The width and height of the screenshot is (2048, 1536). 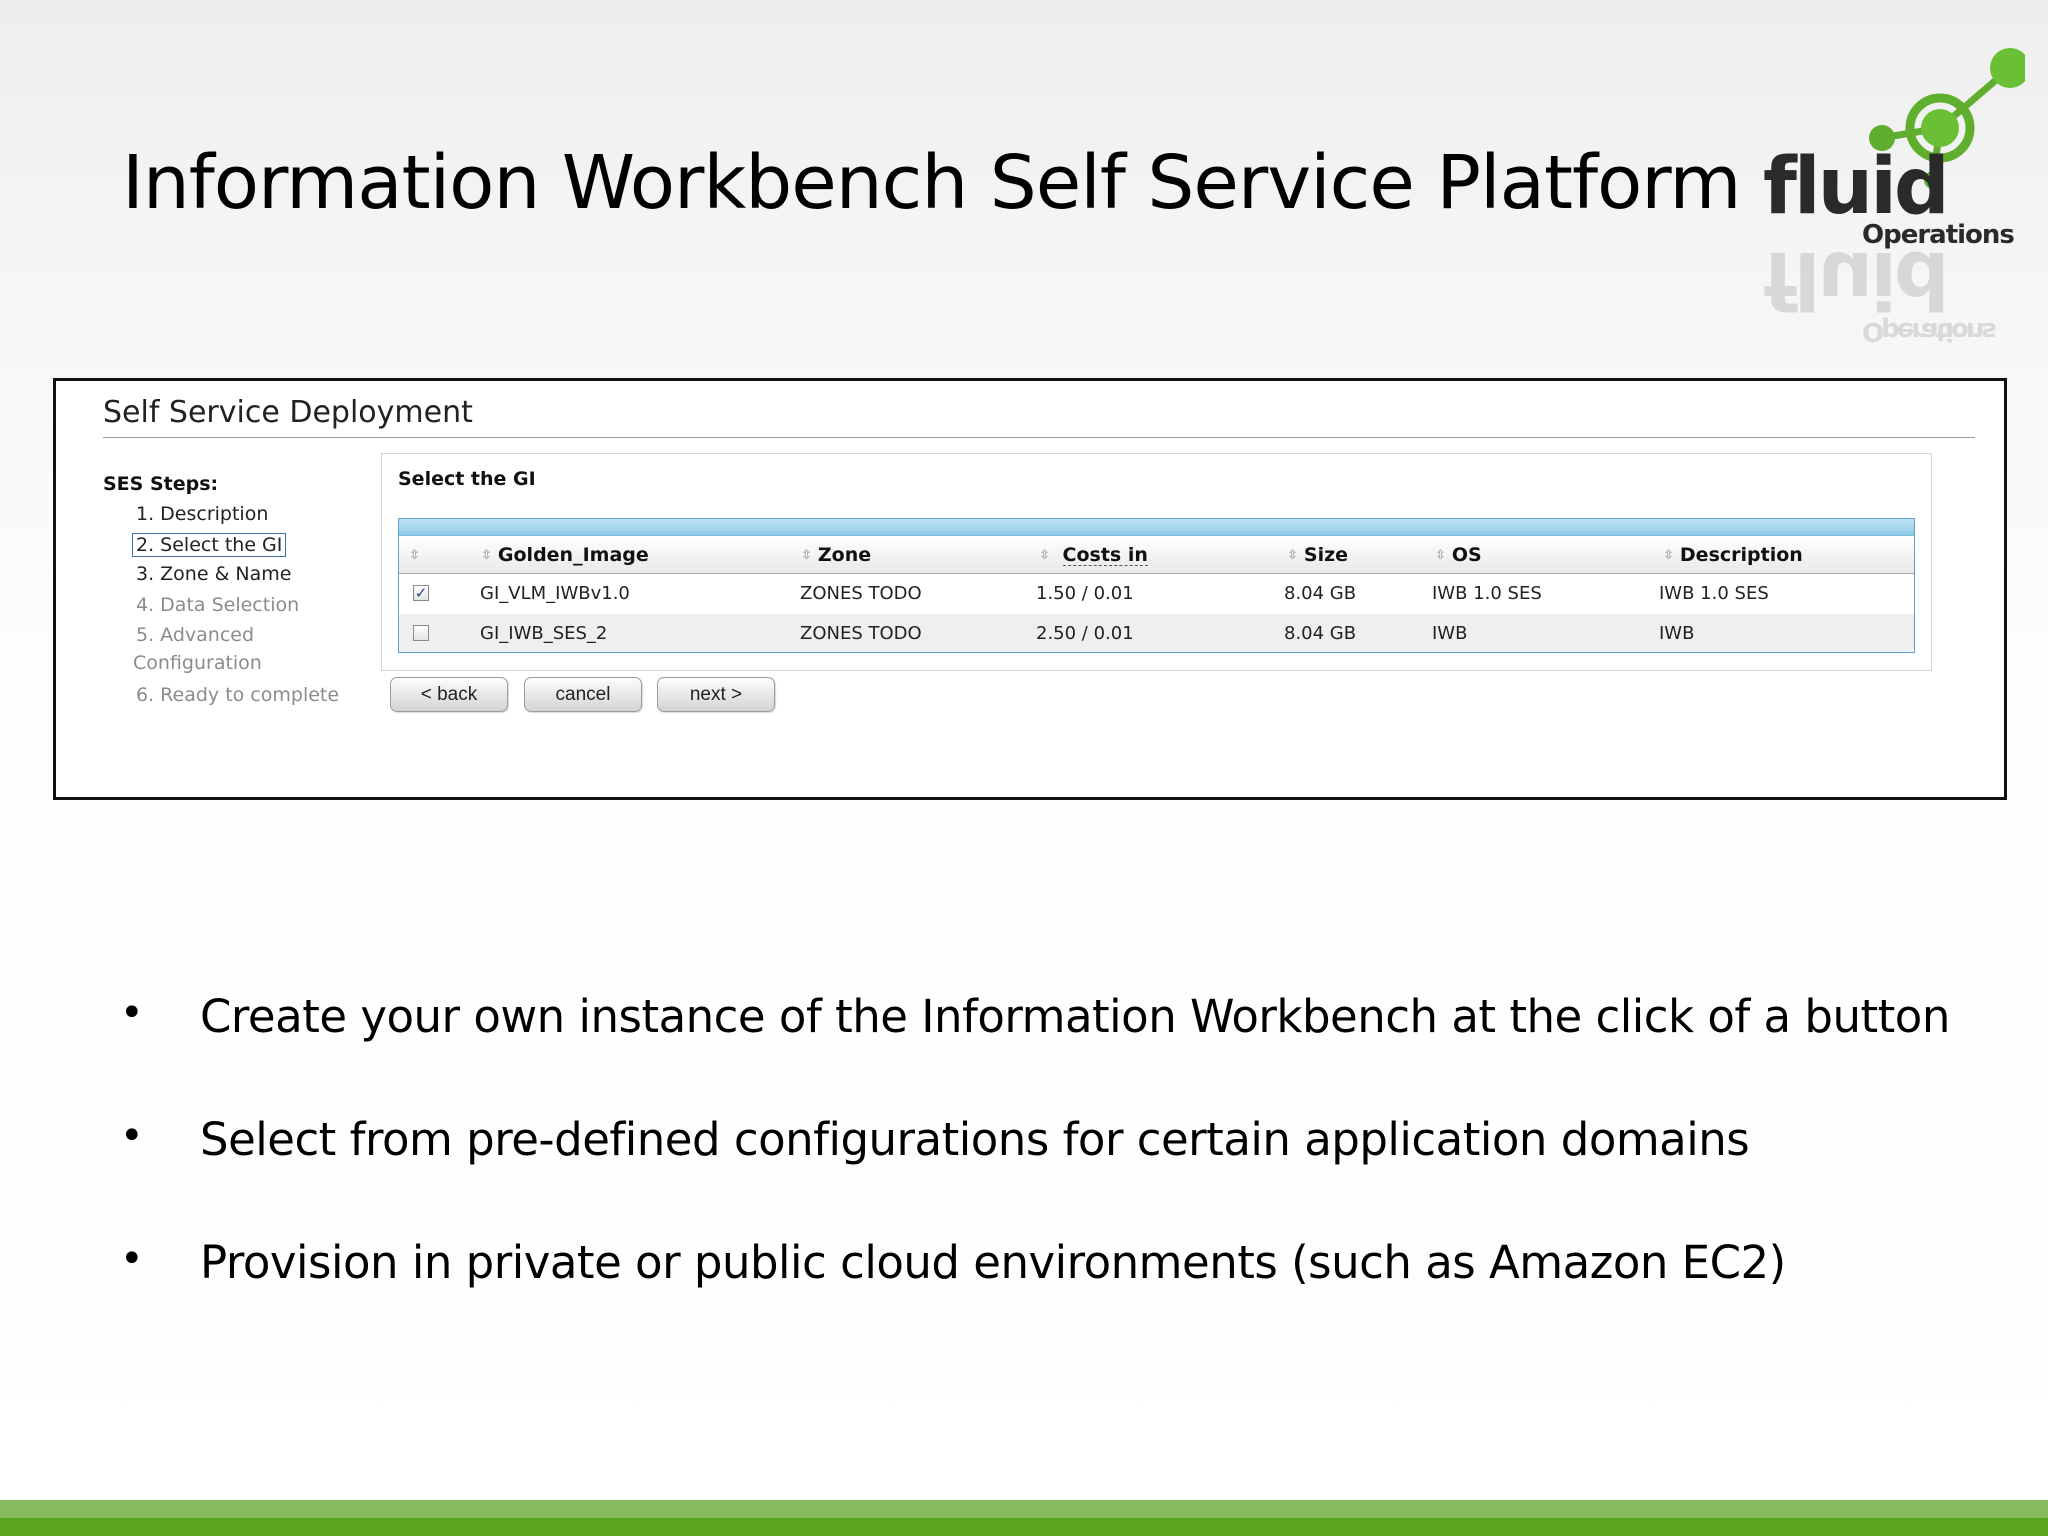 What do you see at coordinates (1487, 593) in the screenshot?
I see `cell-os: IWB 1.0 SES` at bounding box center [1487, 593].